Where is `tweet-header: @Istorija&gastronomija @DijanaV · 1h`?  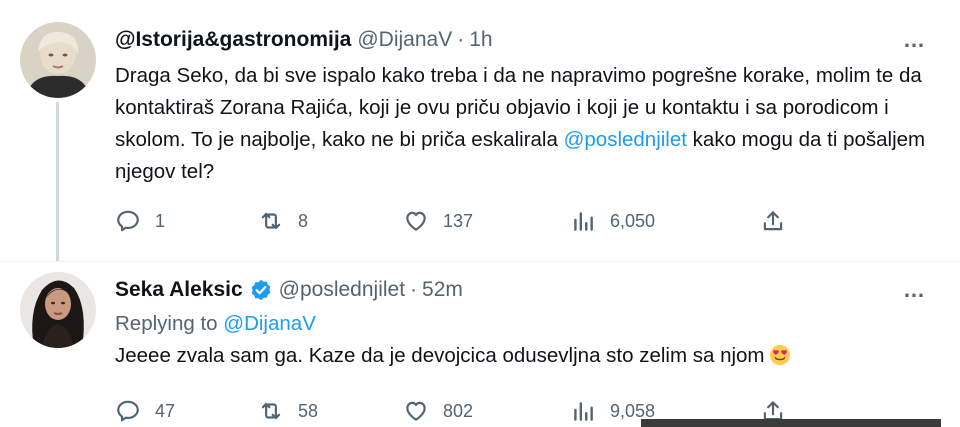
tweet-header: @Istorija&gastronomija @DijanaV · 1h is located at coordinates (522, 40).